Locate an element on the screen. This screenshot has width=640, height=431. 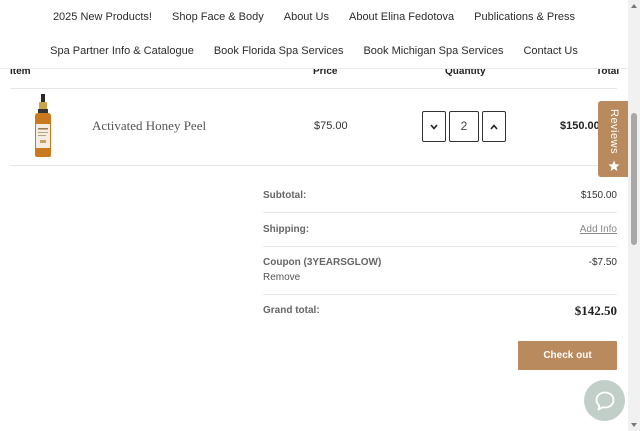
scrollbar-thumb is located at coordinates (634, 179).